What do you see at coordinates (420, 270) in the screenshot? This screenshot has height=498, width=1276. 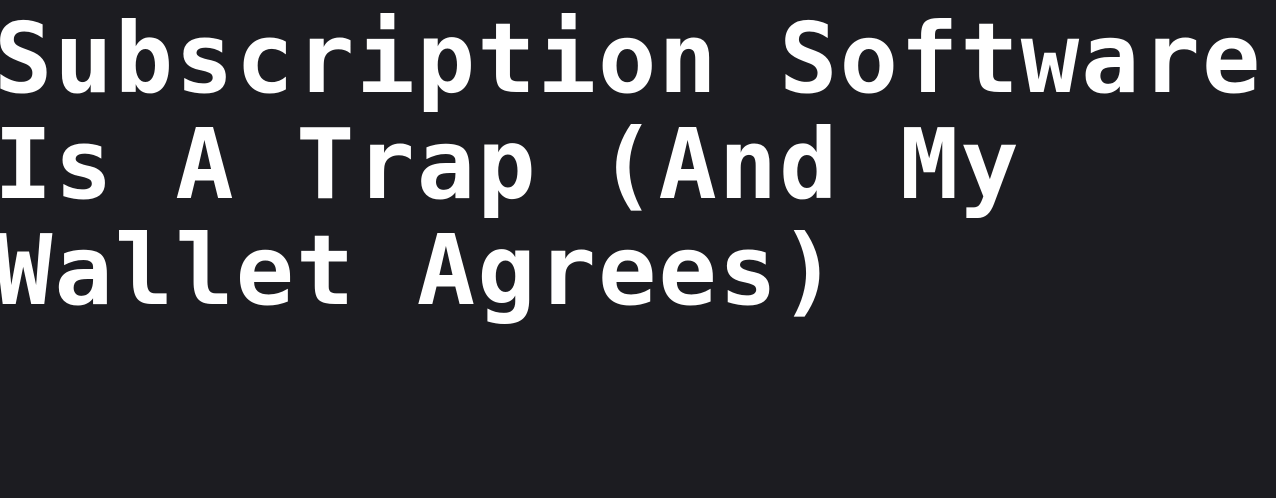 I see `headline-line-3: Wallet Agrees)` at bounding box center [420, 270].